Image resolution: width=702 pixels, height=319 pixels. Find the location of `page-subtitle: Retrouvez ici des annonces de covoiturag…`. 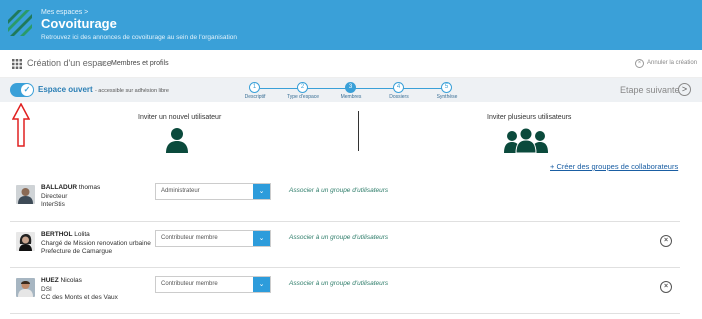

page-subtitle: Retrouvez ici des annonces de covoiturag… is located at coordinates (139, 37).